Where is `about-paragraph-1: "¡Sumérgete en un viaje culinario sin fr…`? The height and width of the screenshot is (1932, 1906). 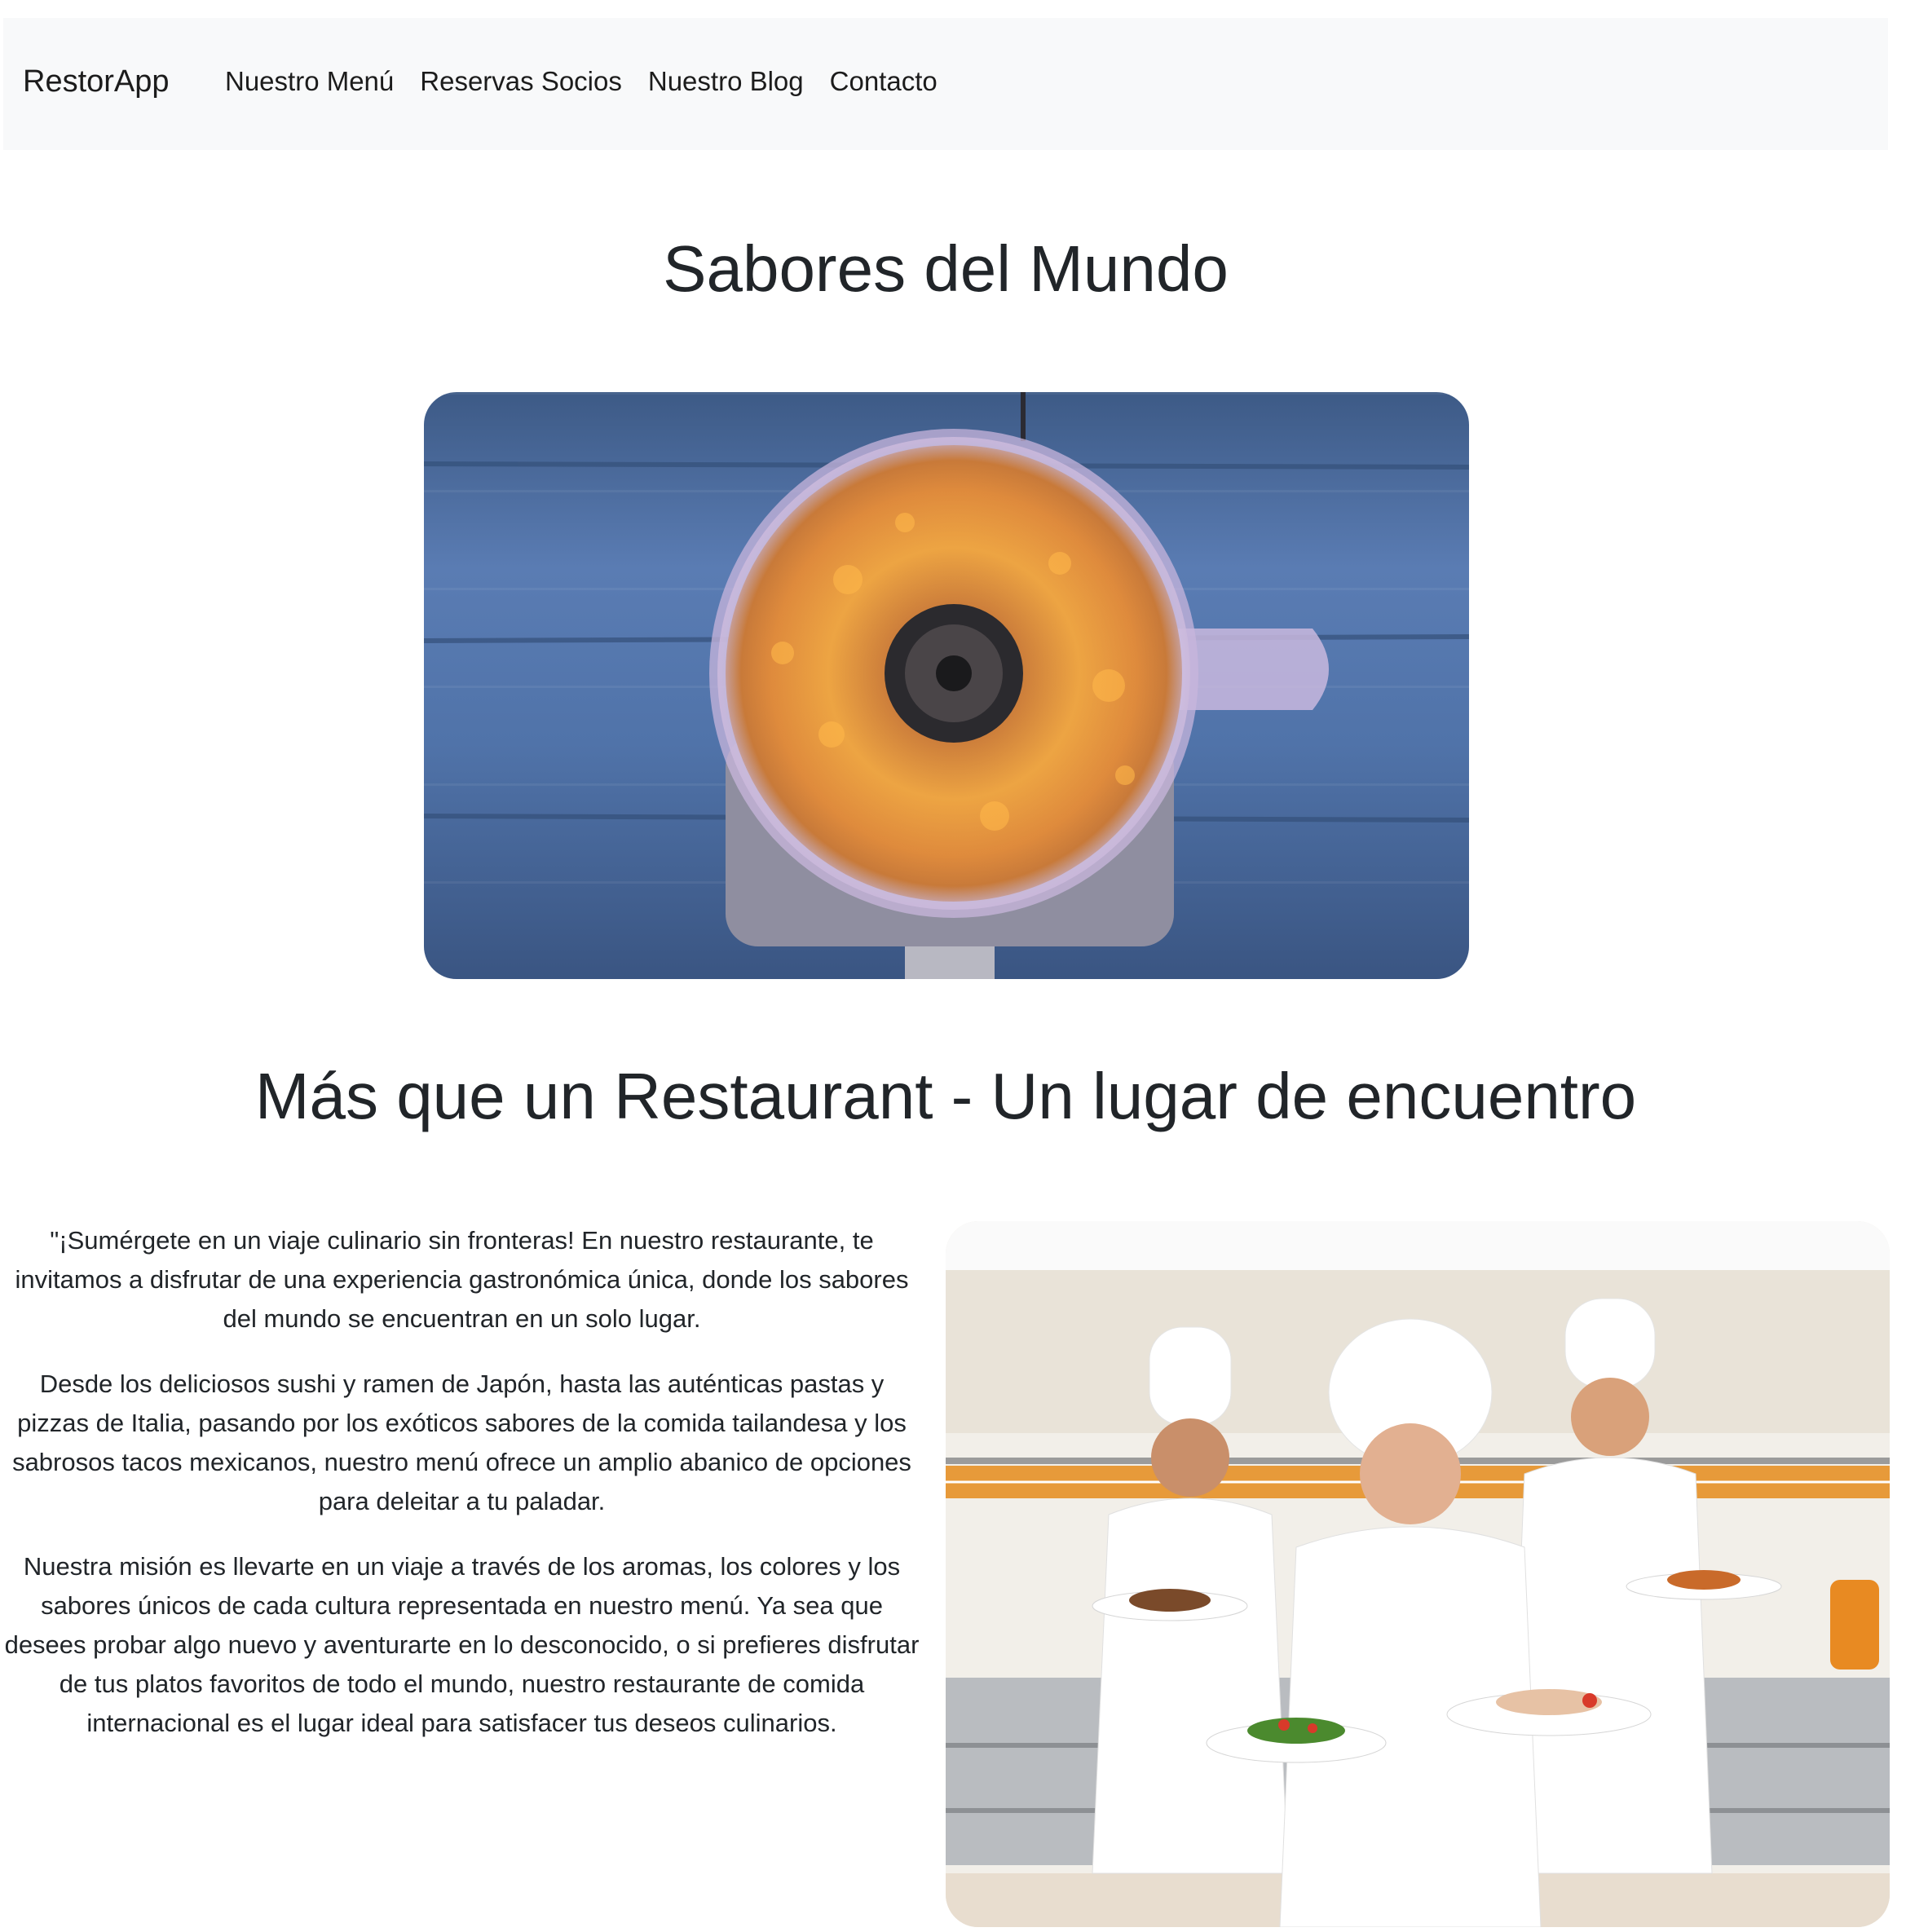 about-paragraph-1: "¡Sumérgete en un viaje culinario sin fr… is located at coordinates (462, 1279).